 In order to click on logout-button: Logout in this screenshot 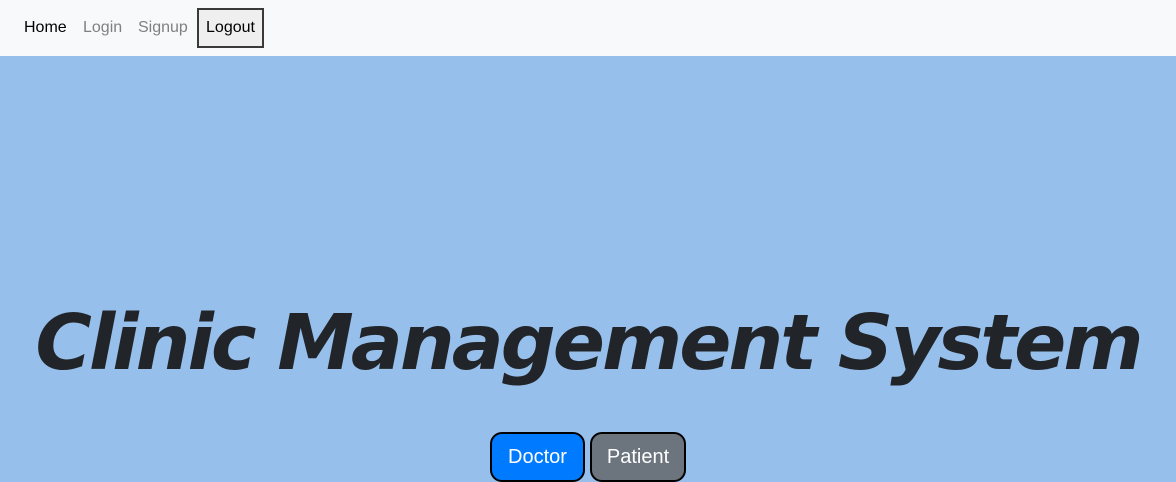, I will do `click(230, 28)`.